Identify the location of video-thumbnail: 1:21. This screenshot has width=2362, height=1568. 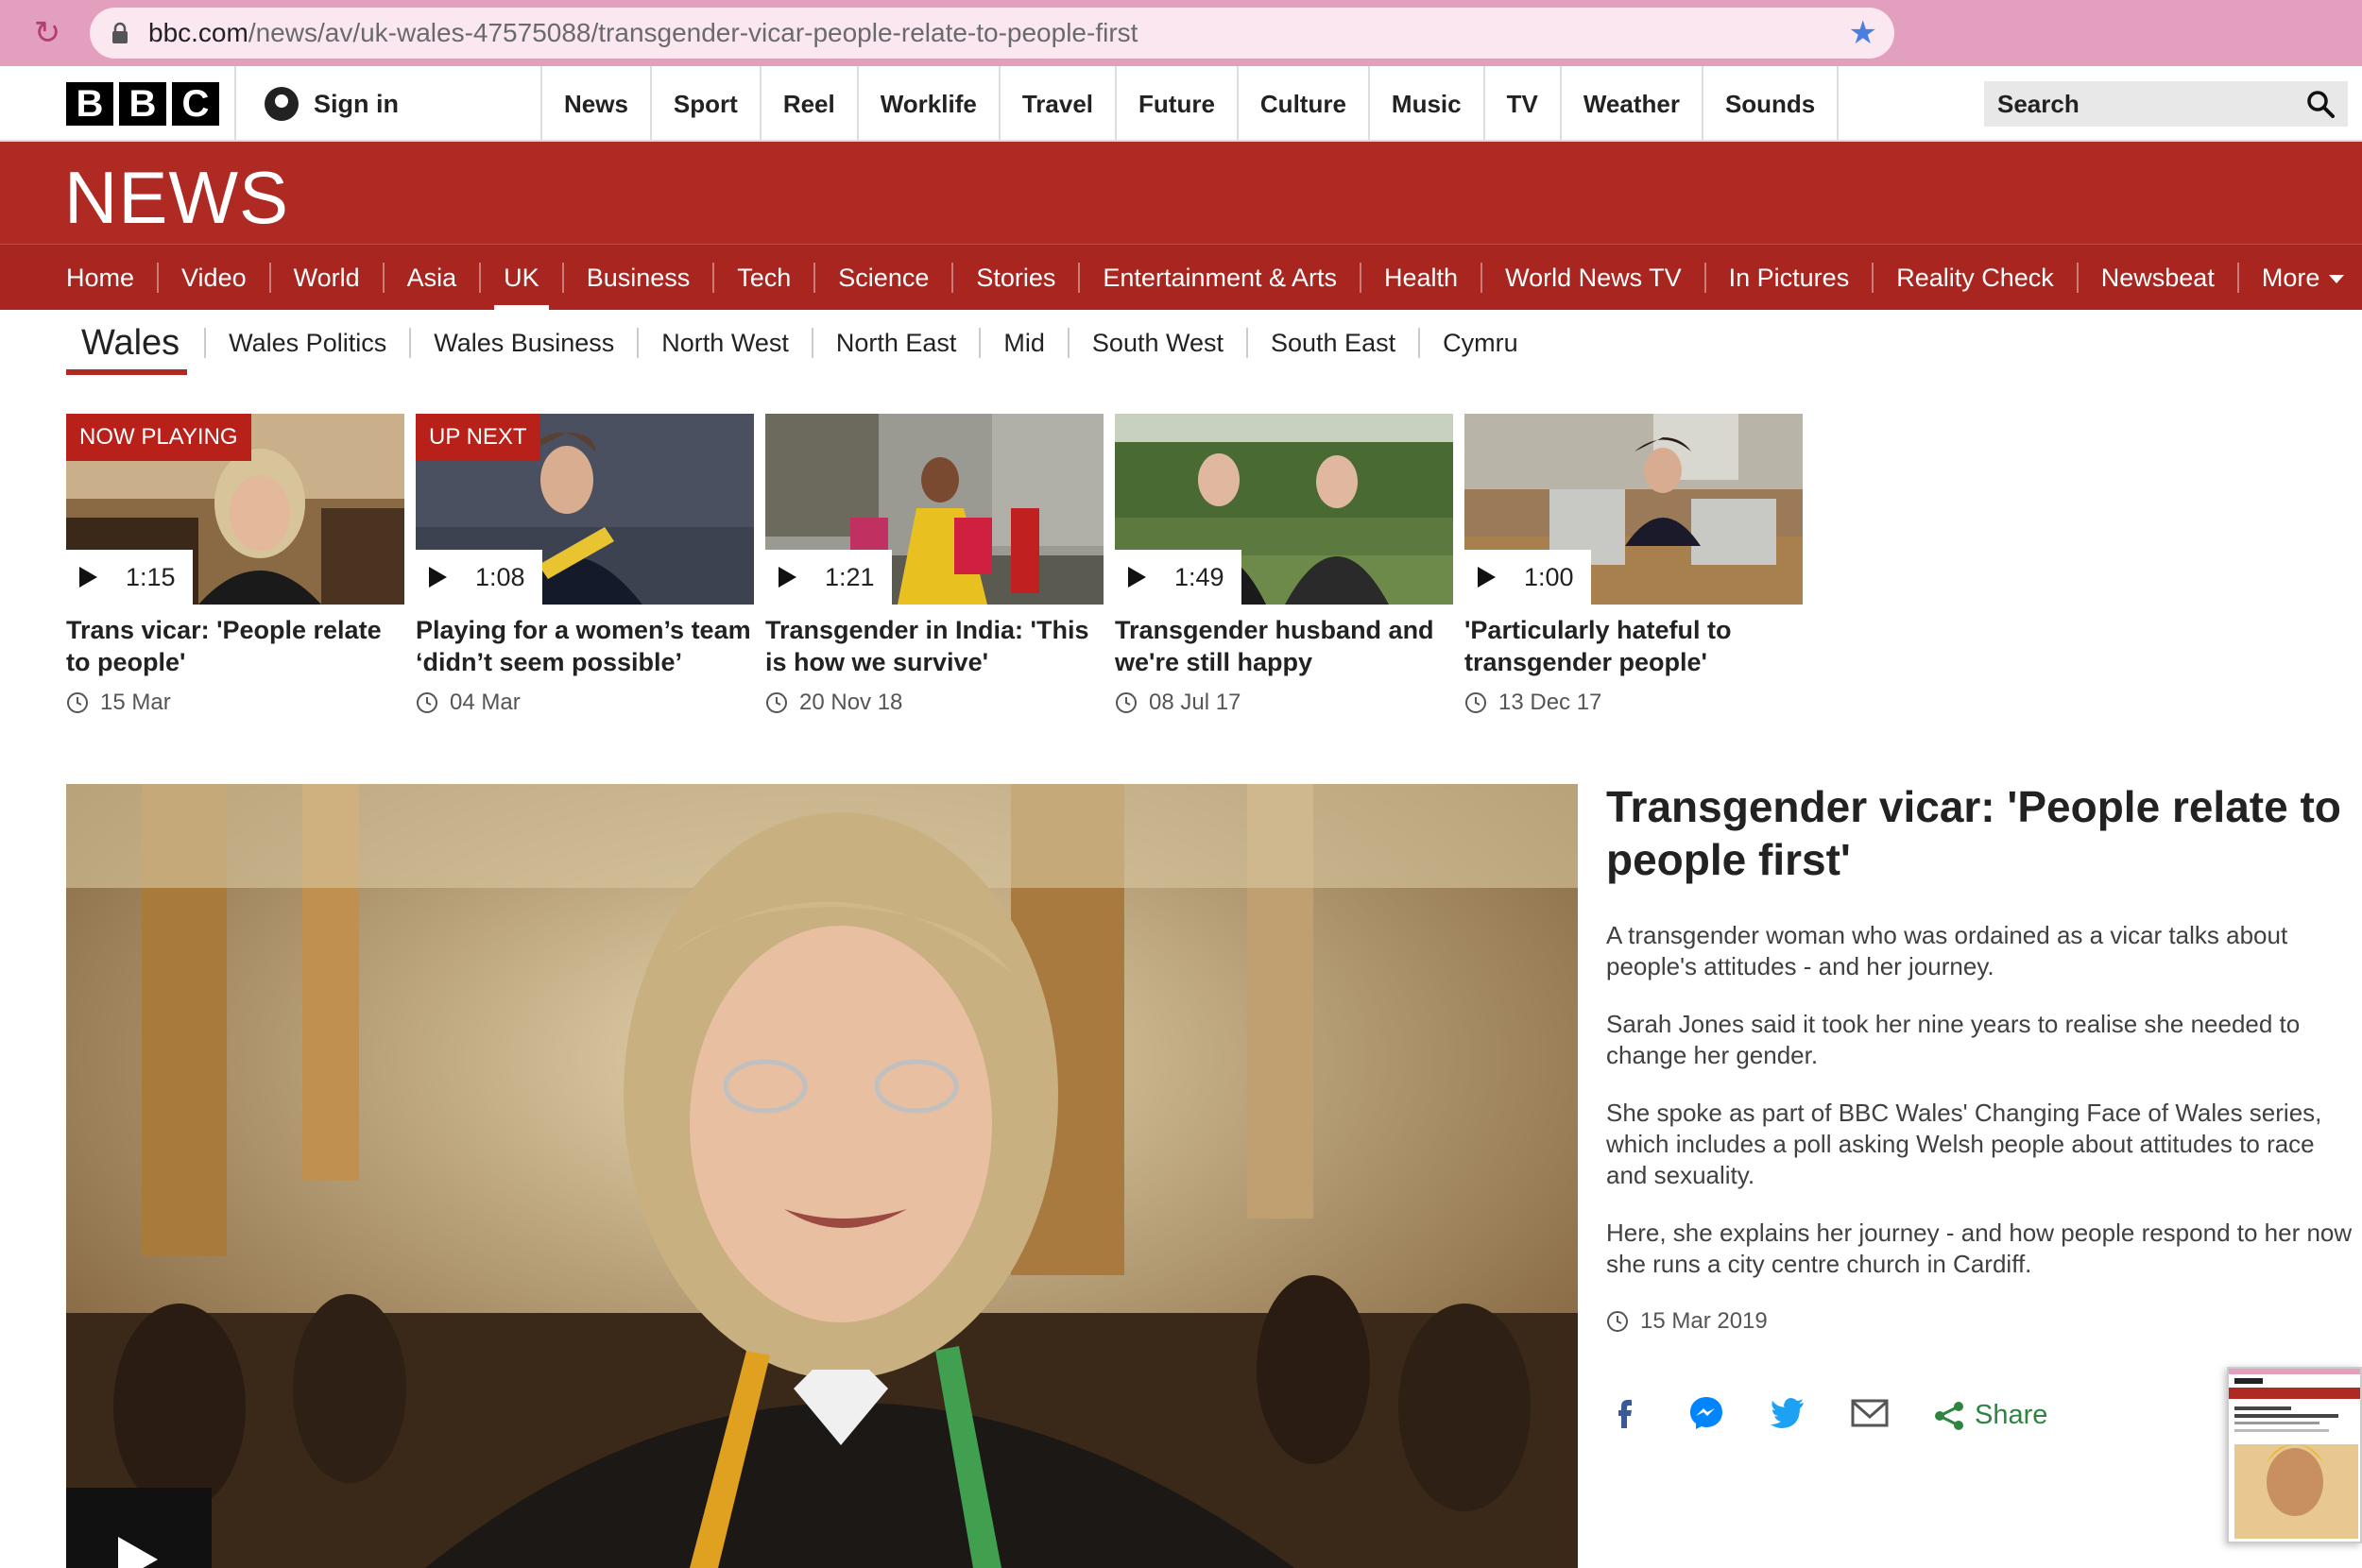
(934, 509).